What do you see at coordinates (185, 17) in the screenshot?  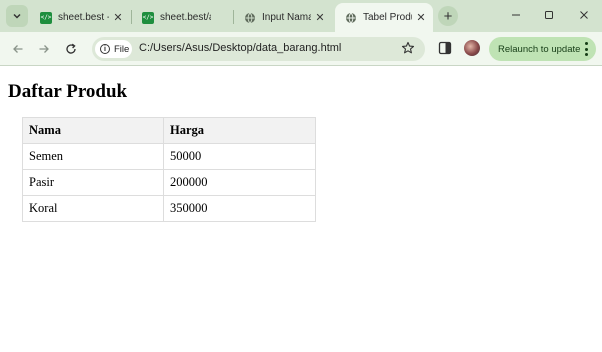 I see `tab-title: sheet.best/a` at bounding box center [185, 17].